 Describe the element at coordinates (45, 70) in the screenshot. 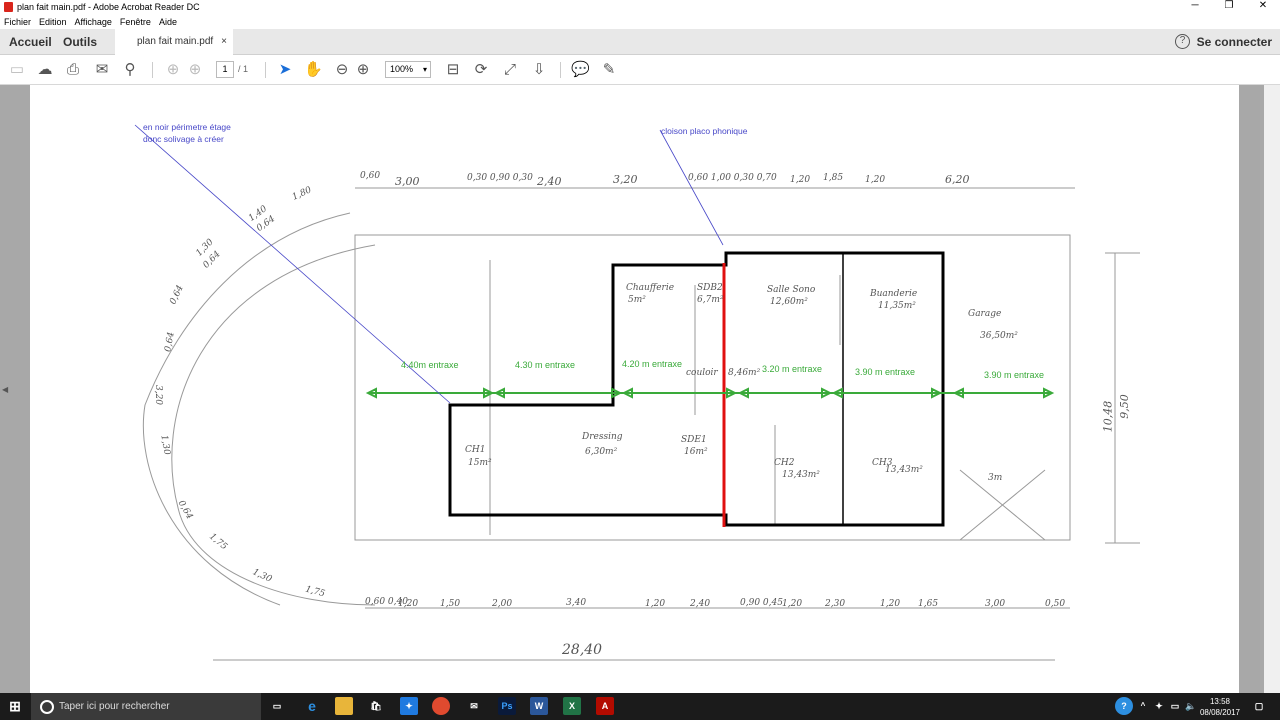

I see `upload-cloud-icon: ☁` at that location.